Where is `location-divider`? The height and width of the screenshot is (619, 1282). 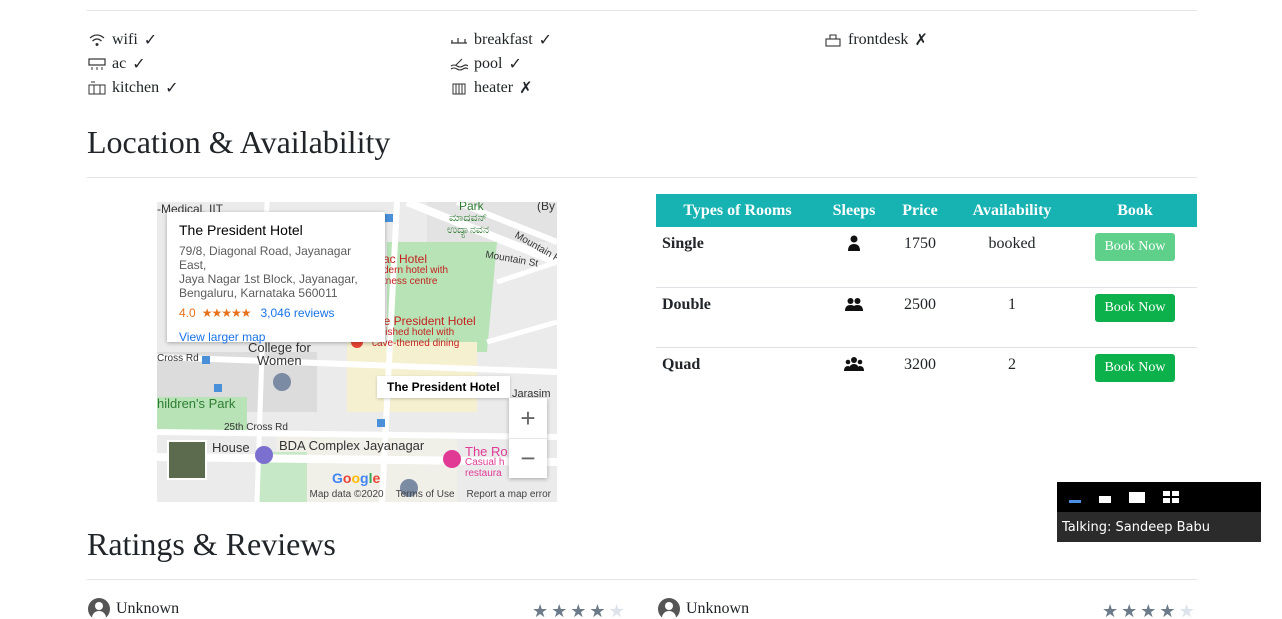
location-divider is located at coordinates (642, 177).